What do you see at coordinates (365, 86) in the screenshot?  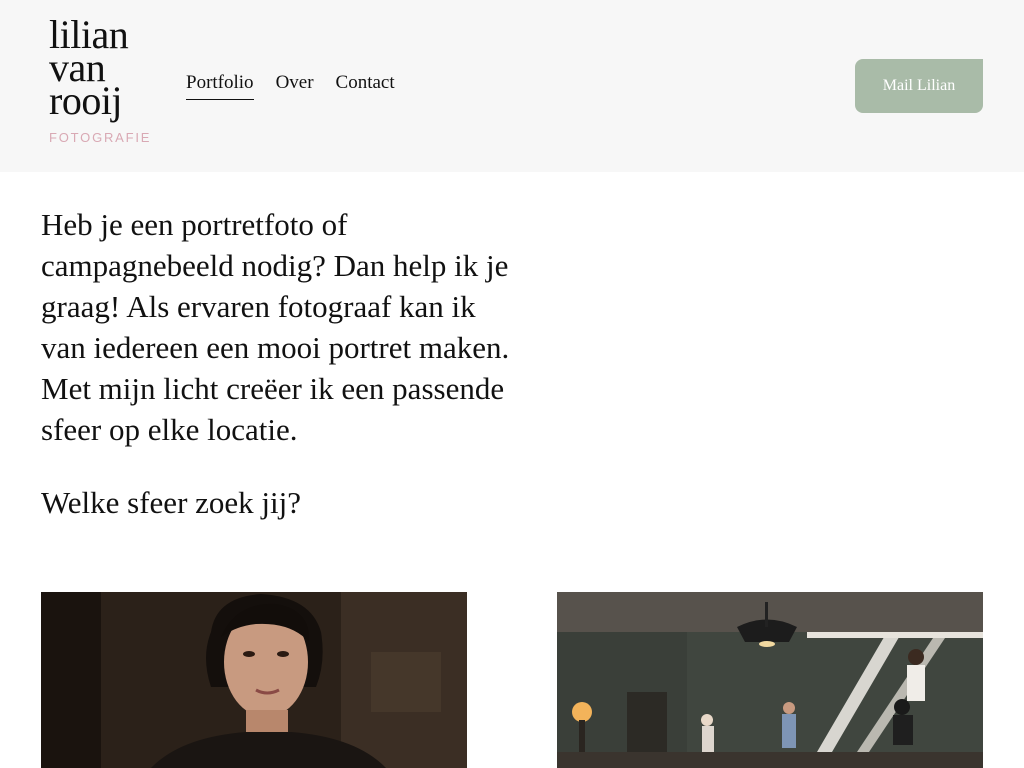 I see `nav-item-contact: Contact` at bounding box center [365, 86].